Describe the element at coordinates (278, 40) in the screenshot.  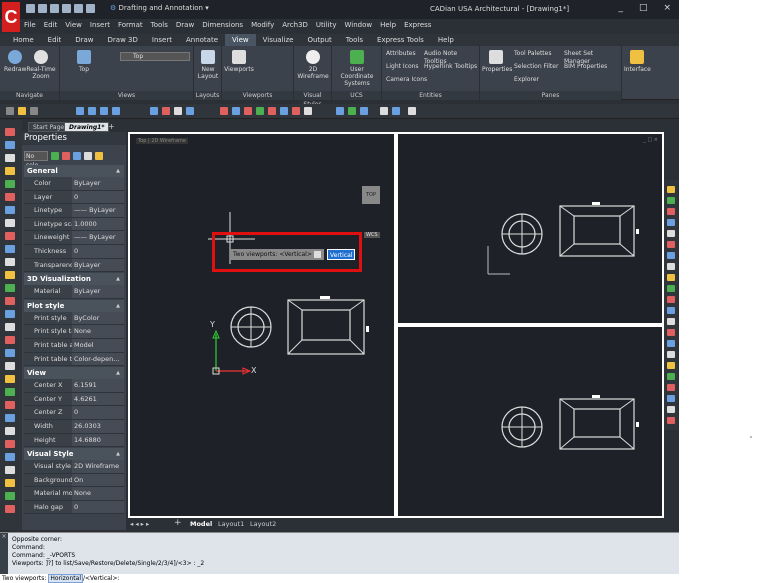
I see `tab-visualize: Visualize` at that location.